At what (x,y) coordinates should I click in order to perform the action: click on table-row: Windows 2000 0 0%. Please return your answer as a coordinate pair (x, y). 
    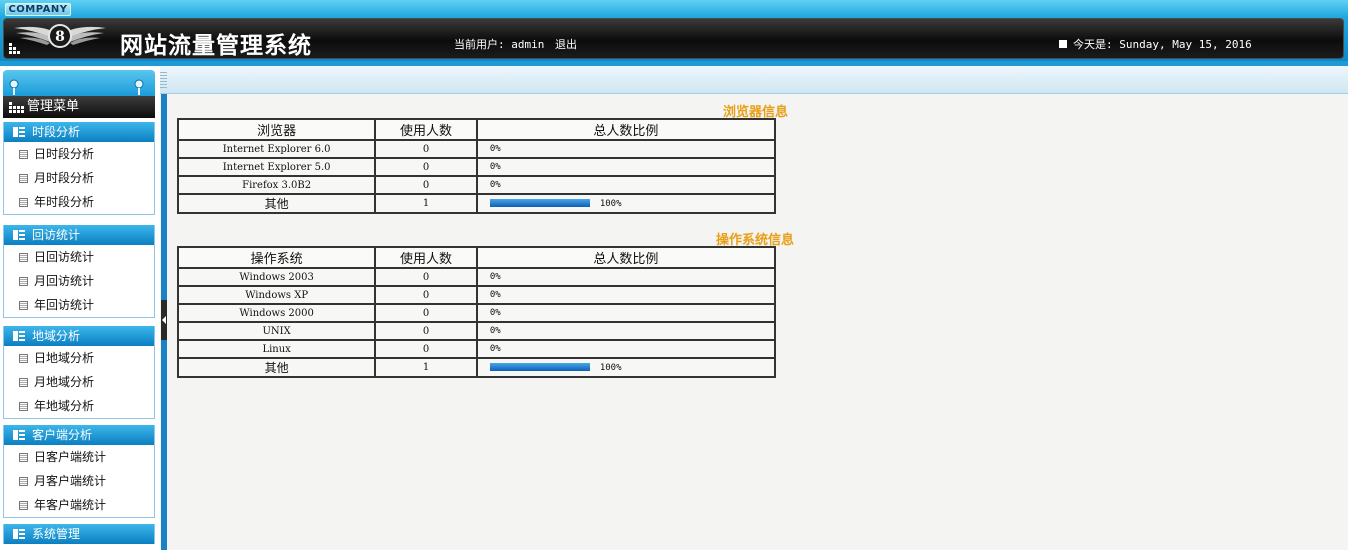
    Looking at the image, I should click on (476, 313).